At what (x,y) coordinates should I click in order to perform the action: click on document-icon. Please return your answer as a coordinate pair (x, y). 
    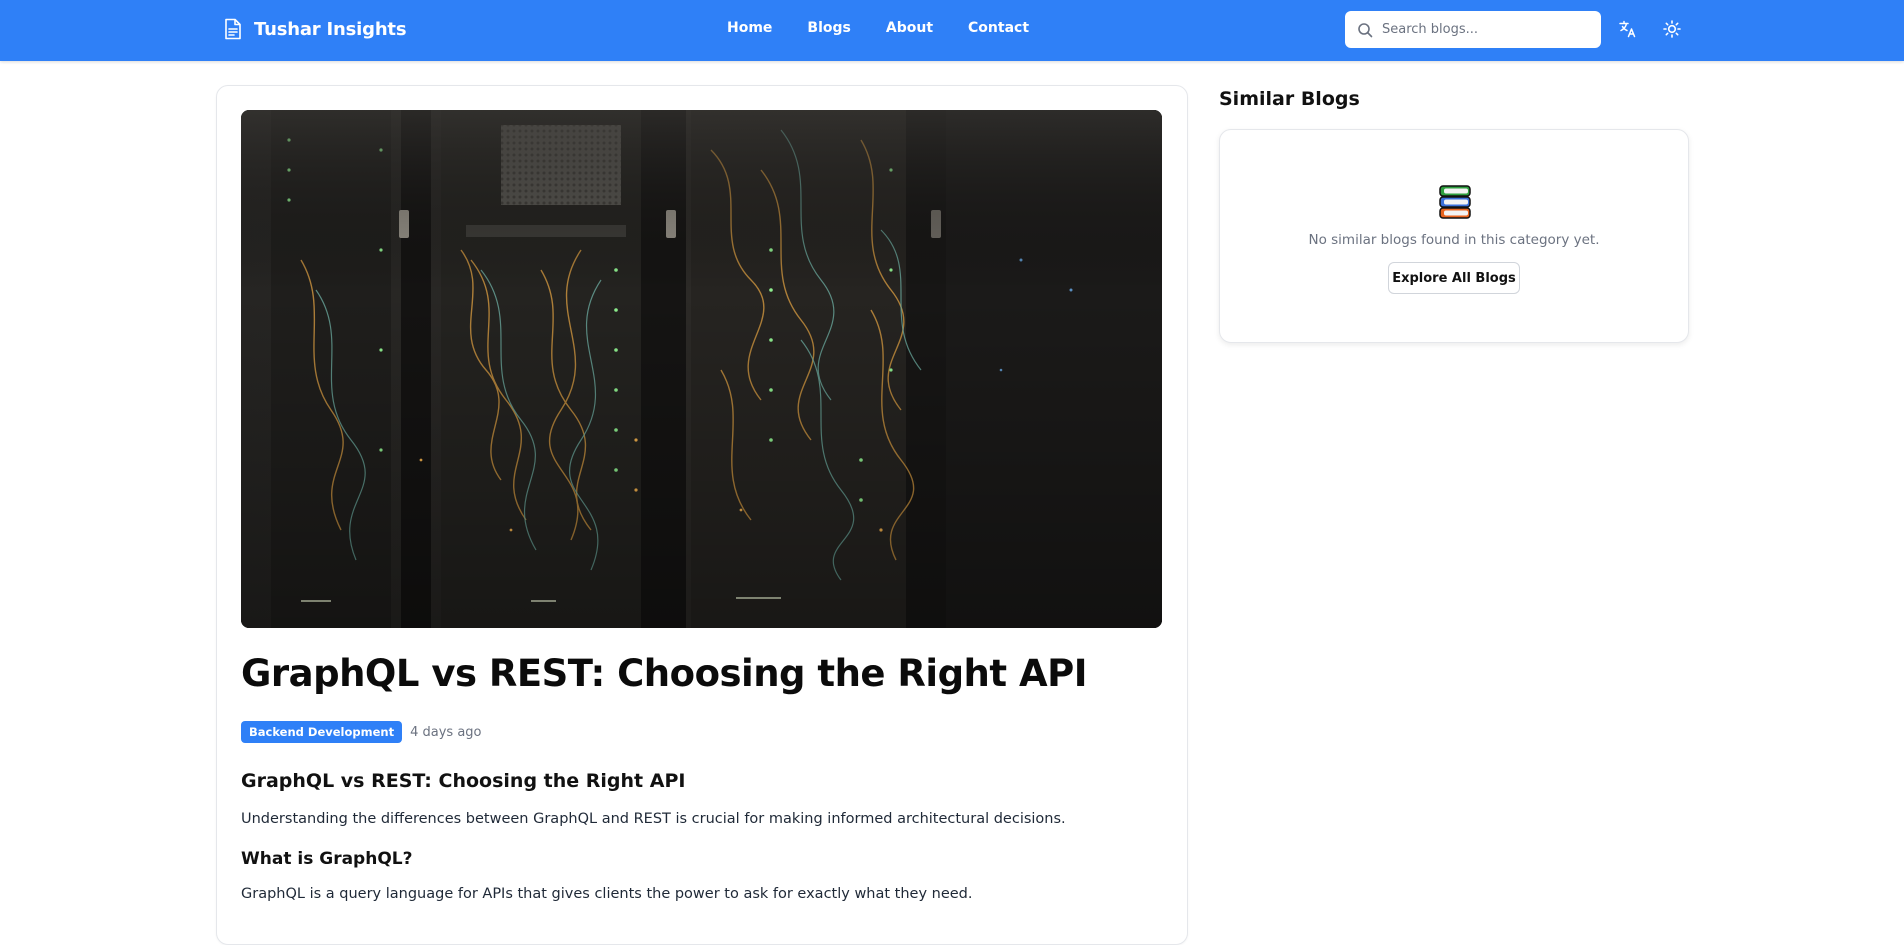
    Looking at the image, I should click on (233, 29).